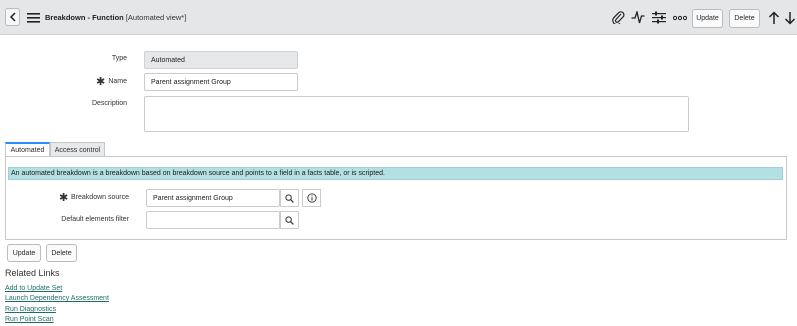  I want to click on sliders-icon, so click(658, 17).